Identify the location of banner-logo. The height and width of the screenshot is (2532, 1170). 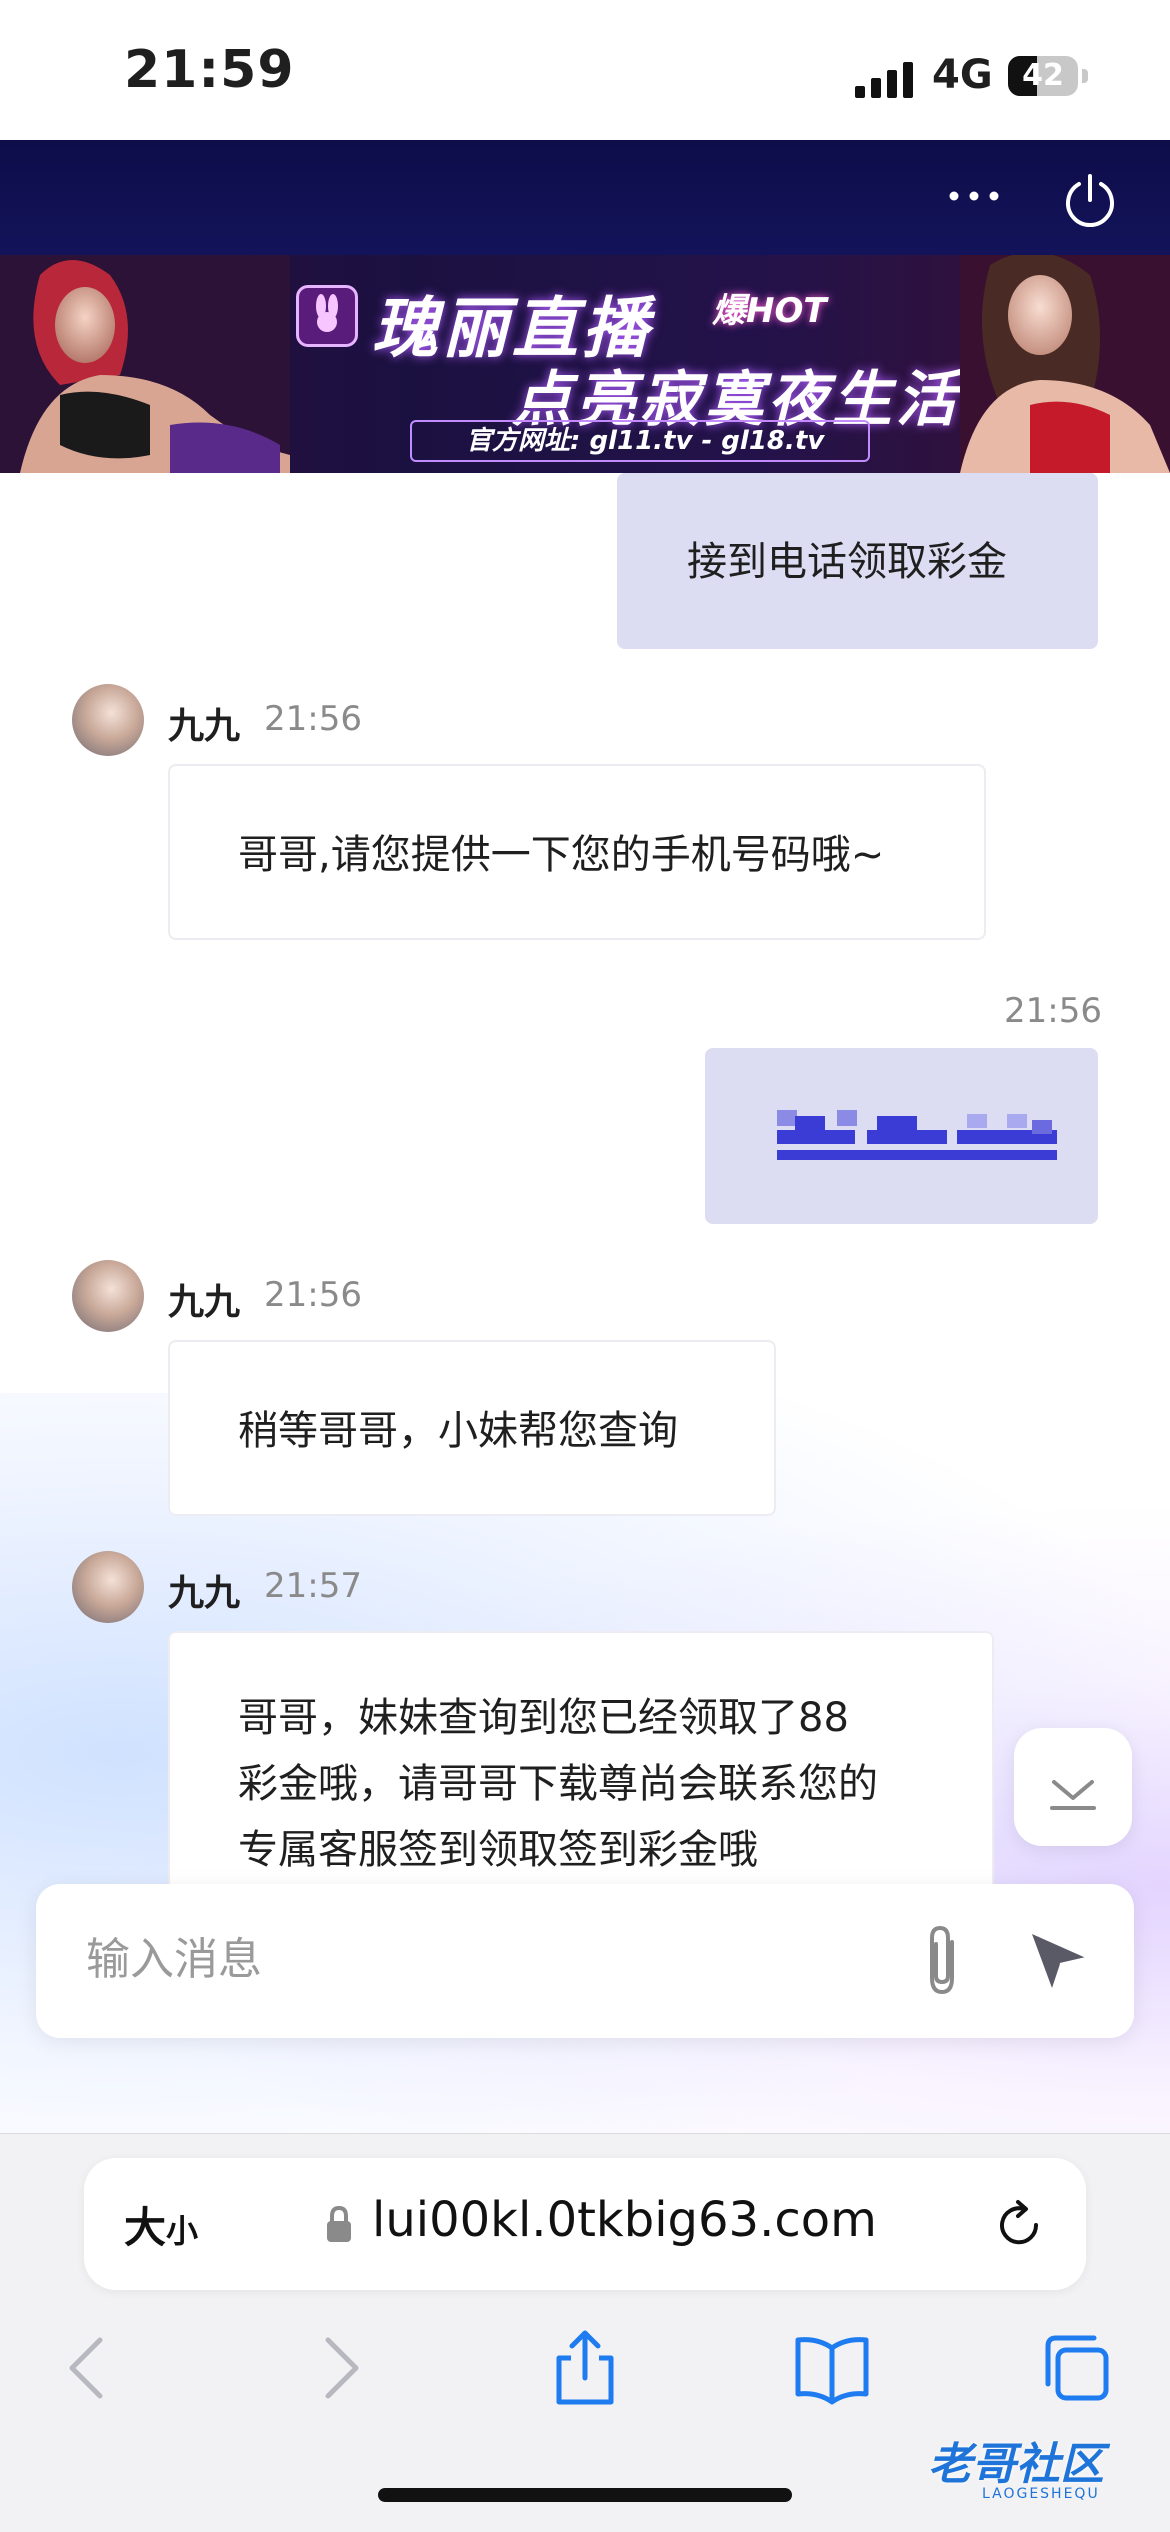
(327, 316).